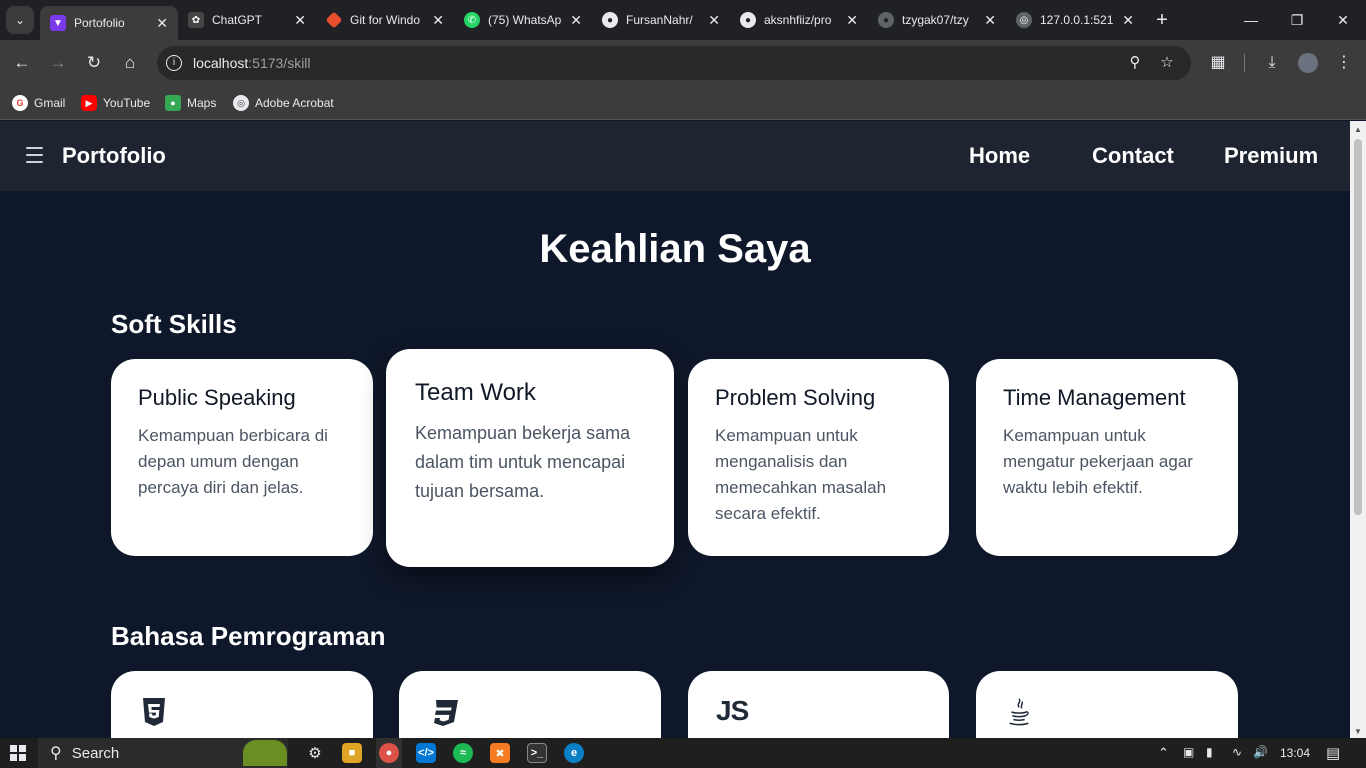 This screenshot has height=768, width=1366. Describe the element at coordinates (315, 753) in the screenshot. I see `settings-gear-icon: ⚙` at that location.